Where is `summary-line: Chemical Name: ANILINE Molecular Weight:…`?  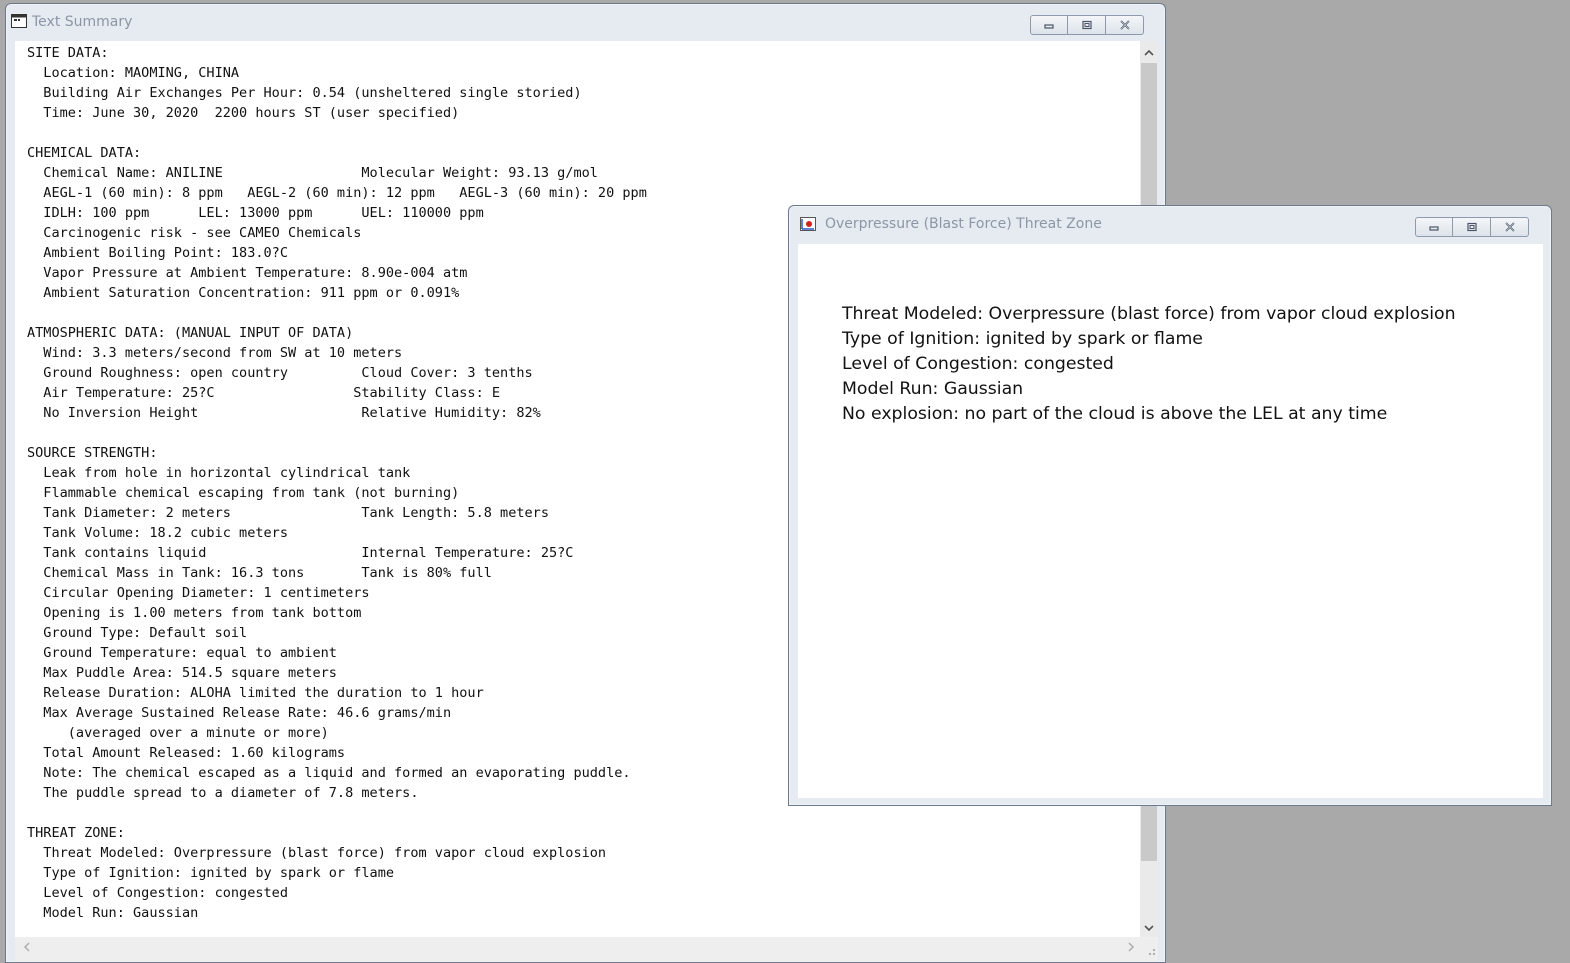
summary-line: Chemical Name: ANILINE Molecular Weight:… is located at coordinates (312, 173).